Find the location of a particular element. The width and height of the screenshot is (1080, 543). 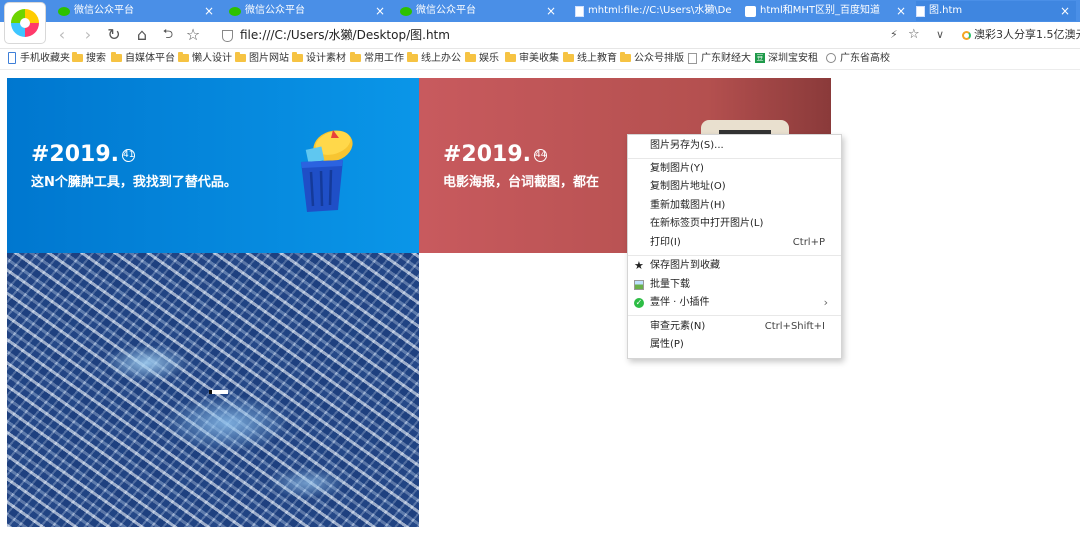

bookmark-folder: 线上教育 is located at coordinates (590, 59).